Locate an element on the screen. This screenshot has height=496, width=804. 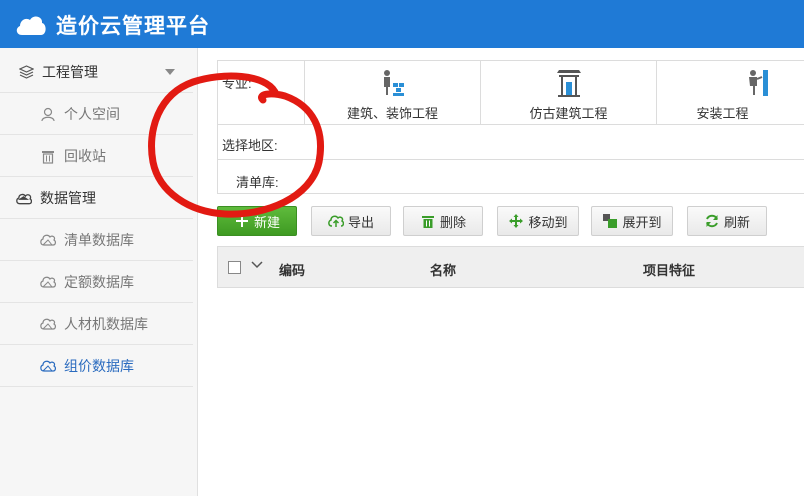
category-installation: 安装工程 is located at coordinates (730, 93).